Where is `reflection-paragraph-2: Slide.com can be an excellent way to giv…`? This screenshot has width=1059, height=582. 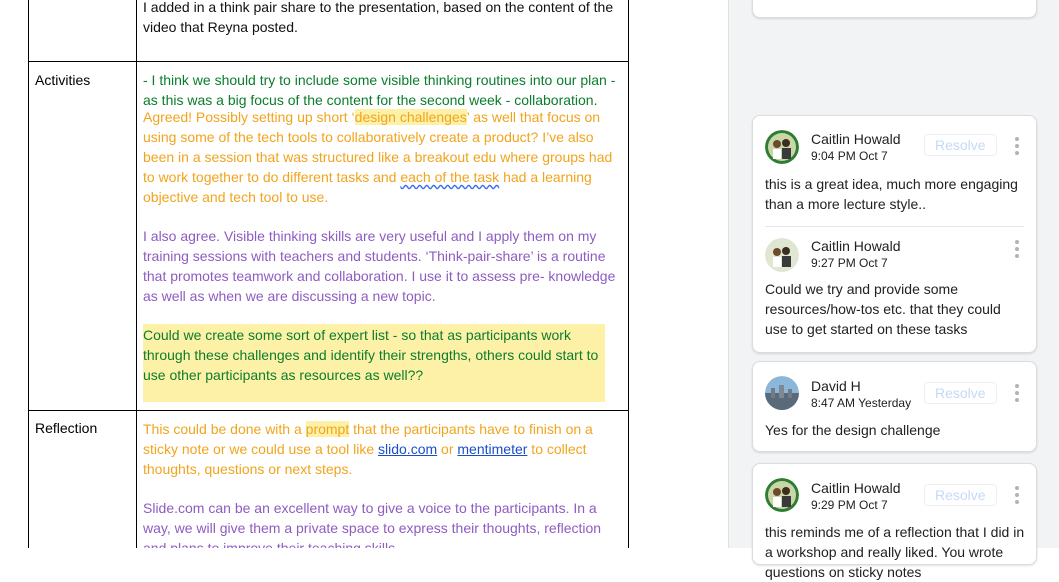 reflection-paragraph-2: Slide.com can be an excellent way to giv… is located at coordinates (383, 523).